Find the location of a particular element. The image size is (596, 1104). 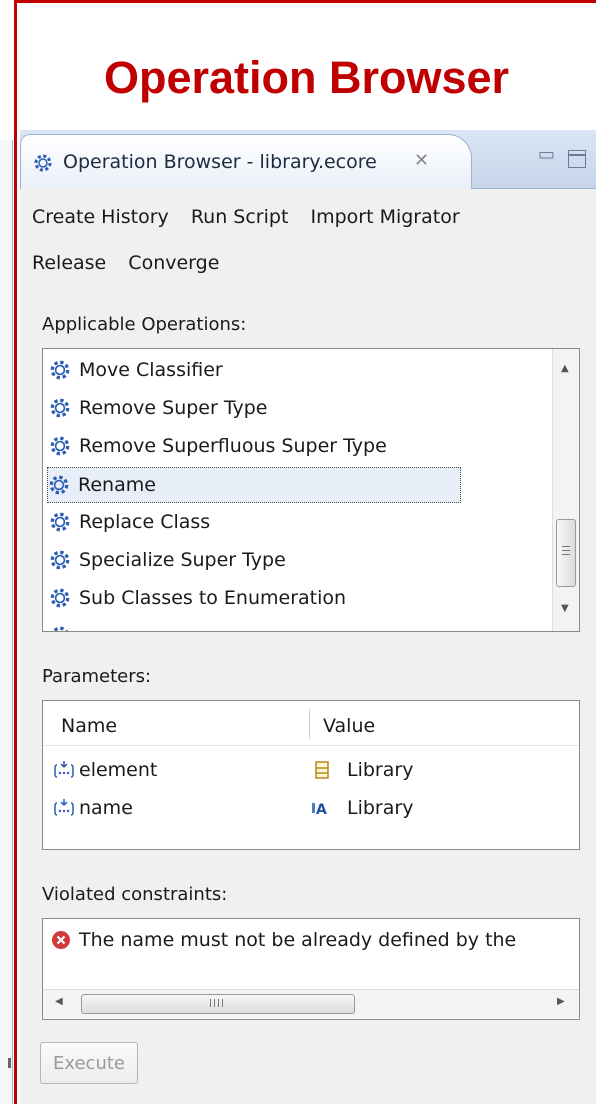

scroll-left-icon: ◀ is located at coordinates (59, 1001).